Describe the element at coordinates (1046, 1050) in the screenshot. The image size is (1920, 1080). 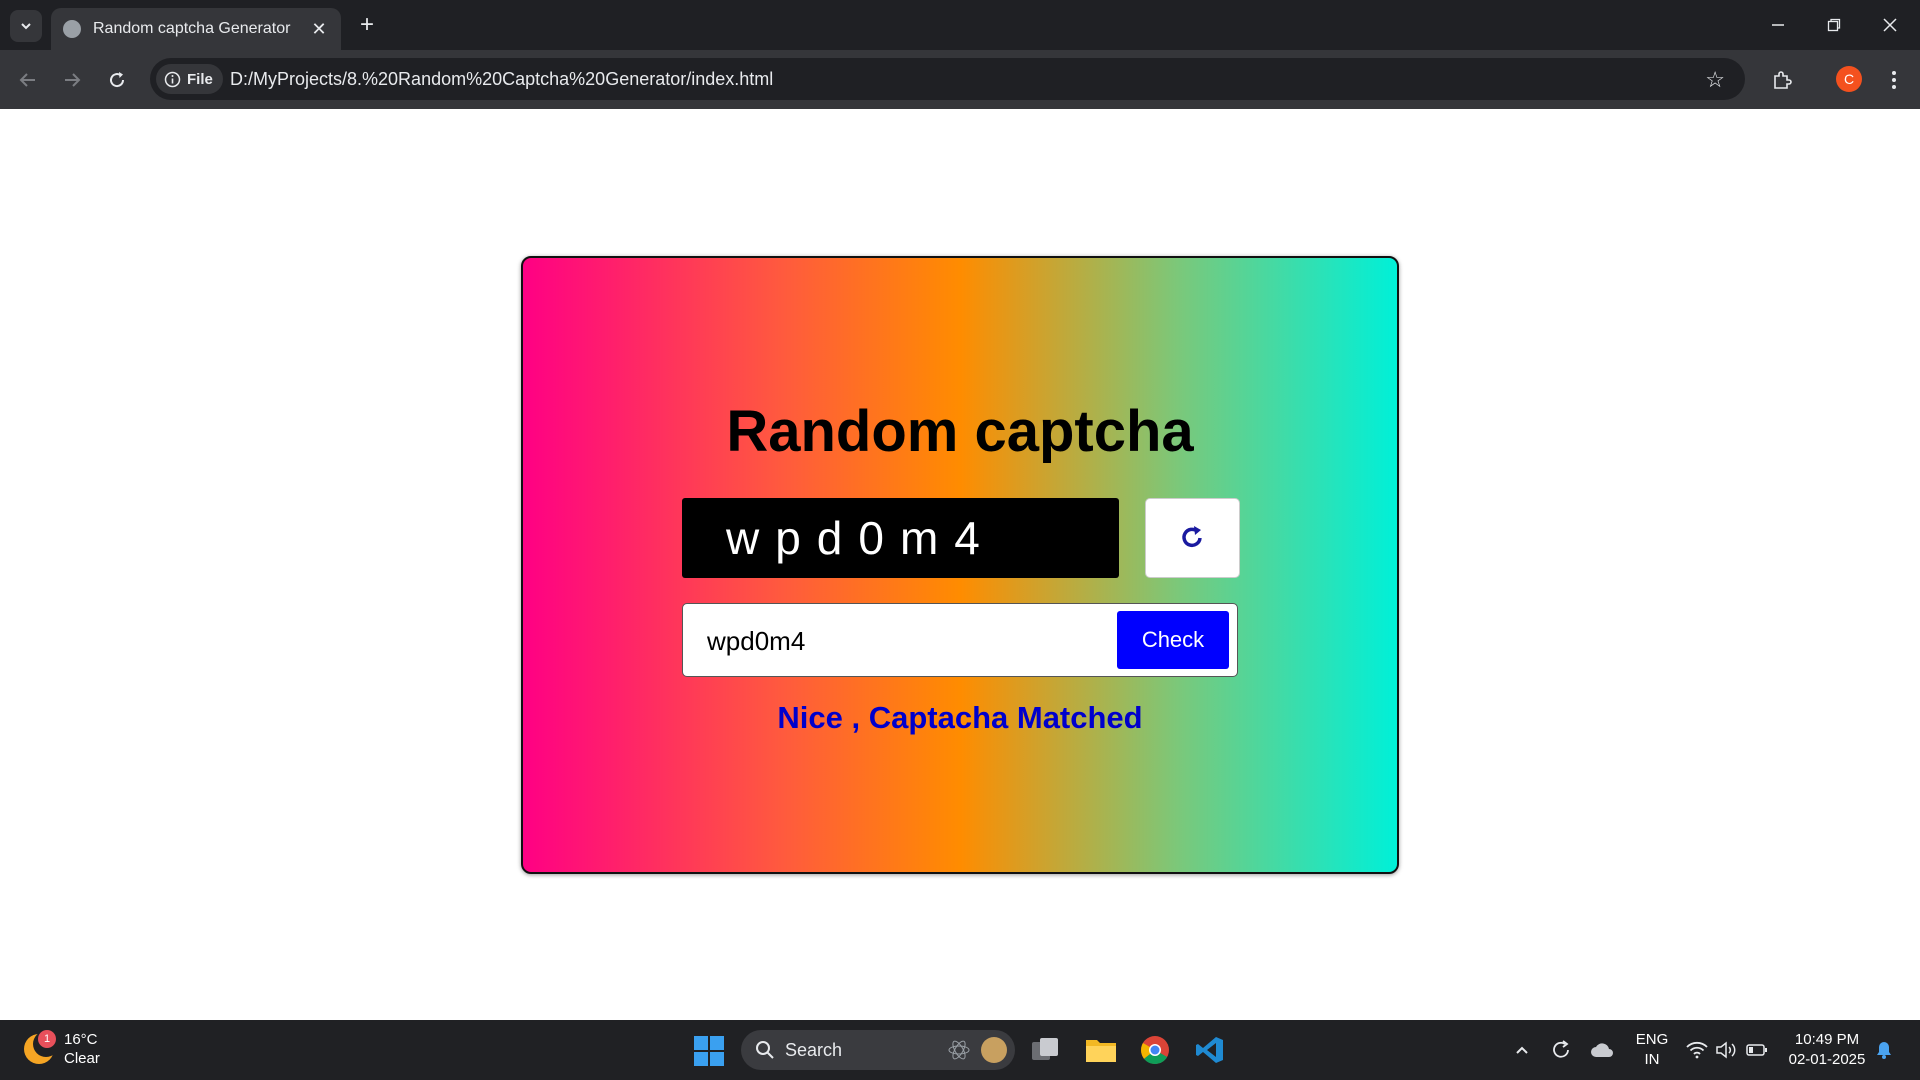
I see `task-view-icon` at that location.